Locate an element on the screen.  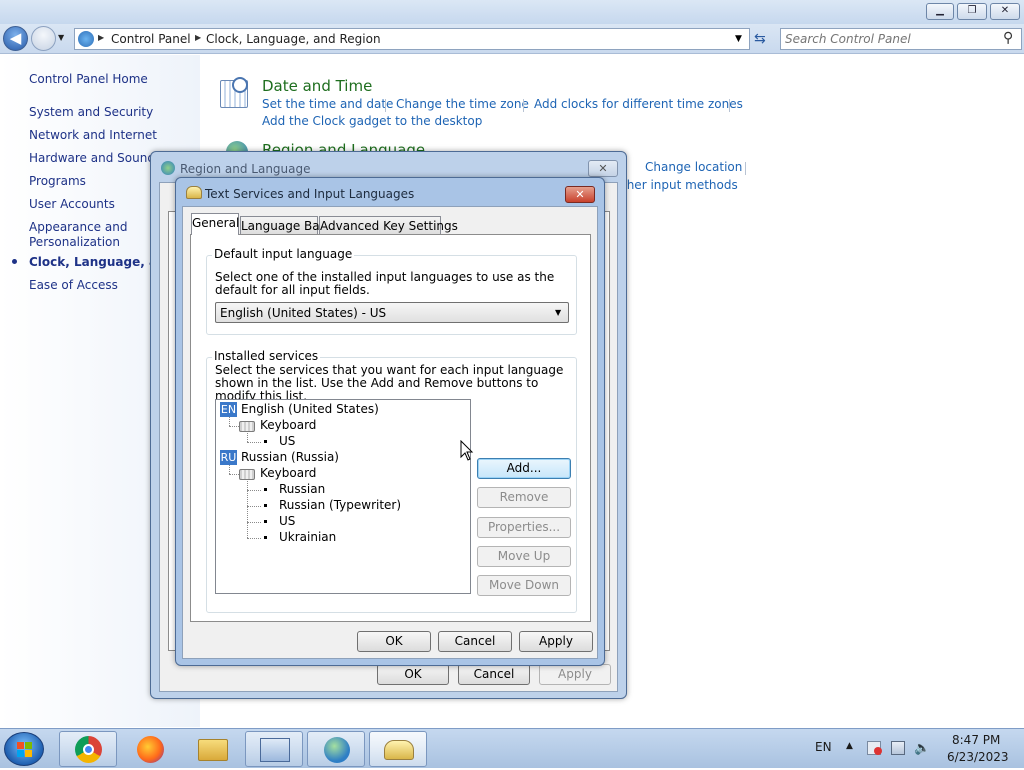
tree-item-russian: Russian (Russia) is located at coordinates (290, 457).